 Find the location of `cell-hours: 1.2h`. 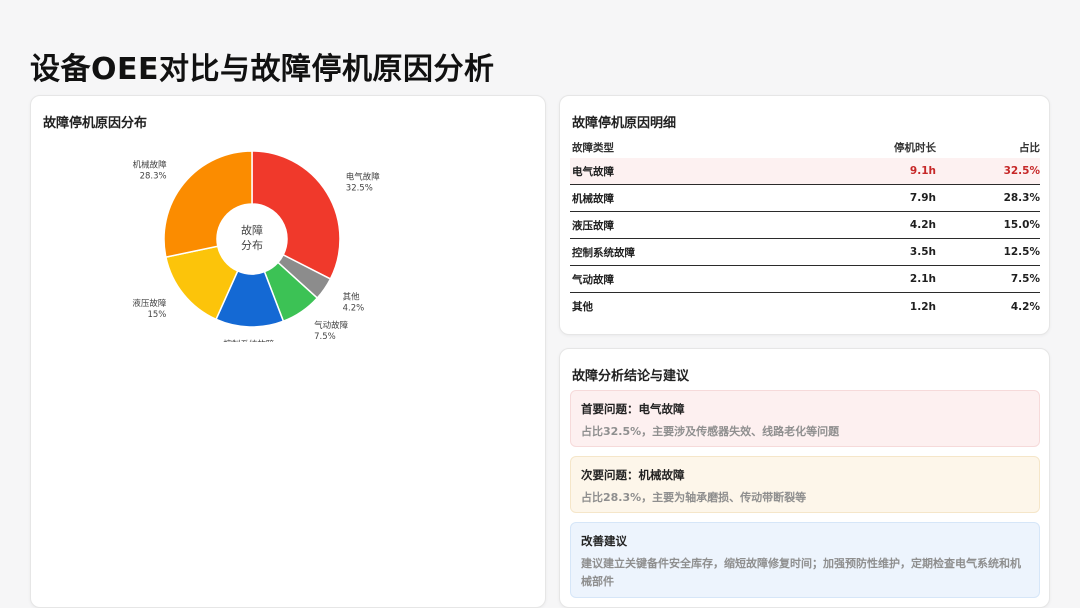

cell-hours: 1.2h is located at coordinates (922, 306).